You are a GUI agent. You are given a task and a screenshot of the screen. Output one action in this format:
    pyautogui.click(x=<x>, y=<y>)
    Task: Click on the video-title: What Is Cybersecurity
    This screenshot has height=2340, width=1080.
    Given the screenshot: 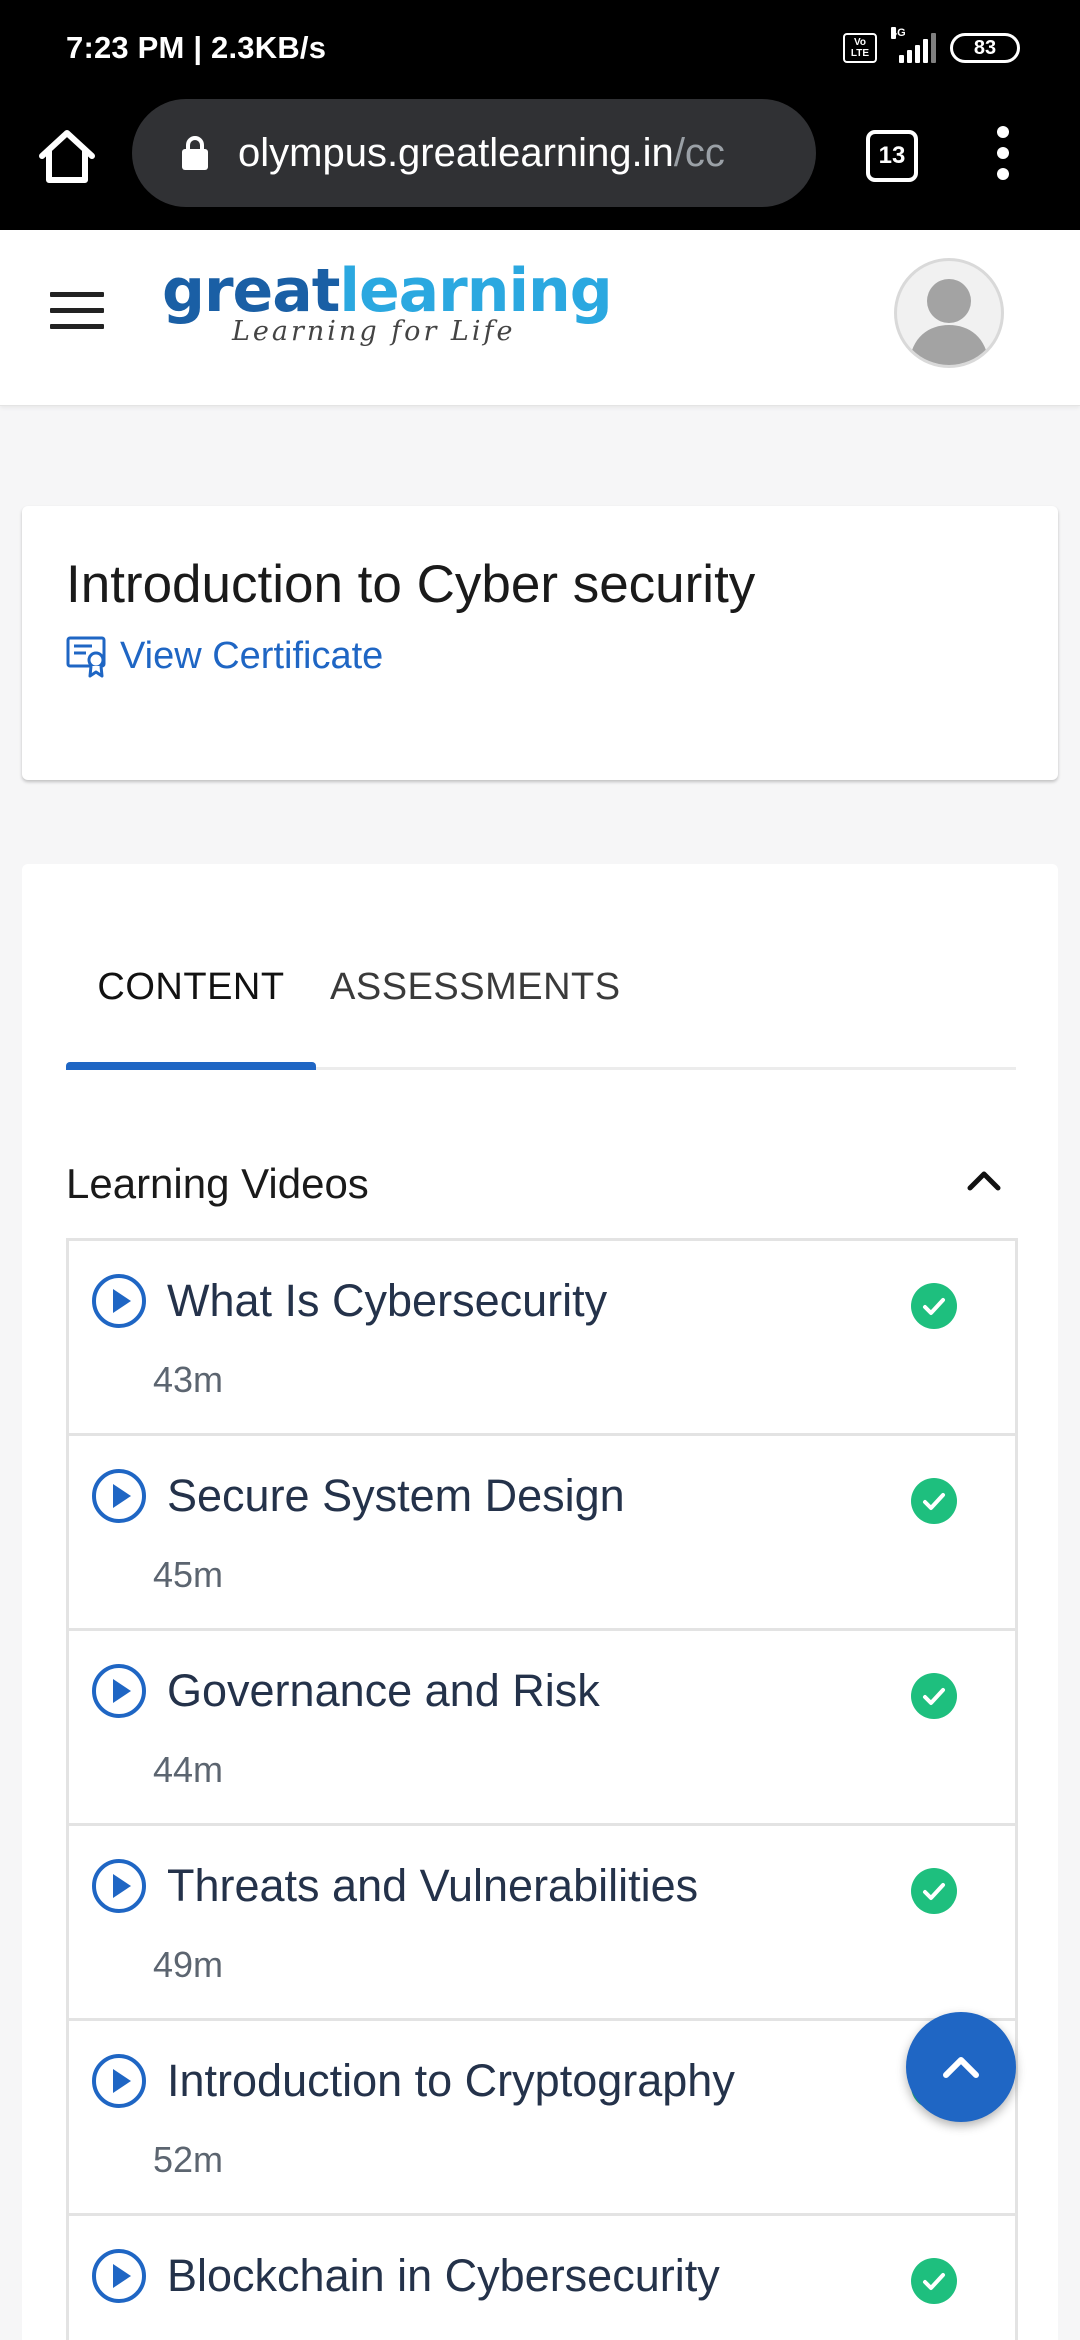 What is the action you would take?
    pyautogui.click(x=387, y=1300)
    